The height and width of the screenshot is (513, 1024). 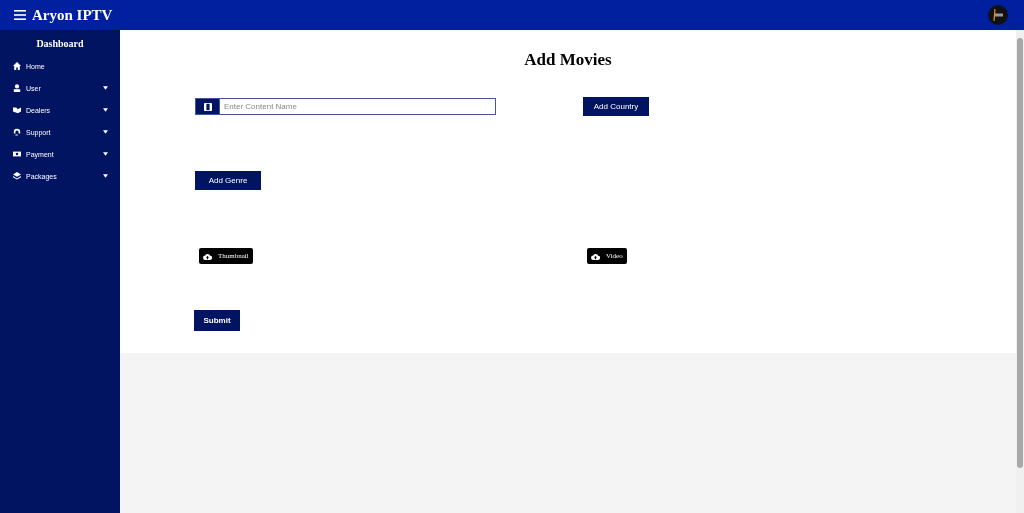 I want to click on app-title: Aryon IPTV, so click(x=72, y=15).